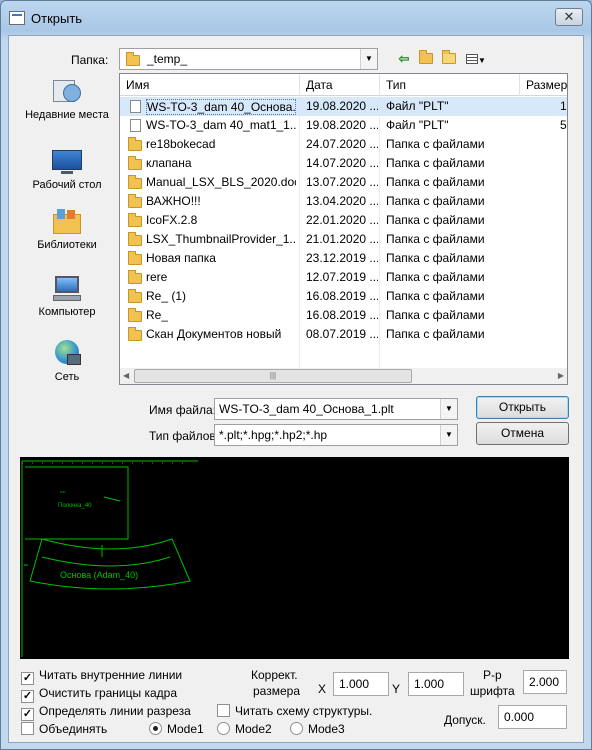  What do you see at coordinates (404, 59) in the screenshot?
I see `back-arrow-icon: ⇦` at bounding box center [404, 59].